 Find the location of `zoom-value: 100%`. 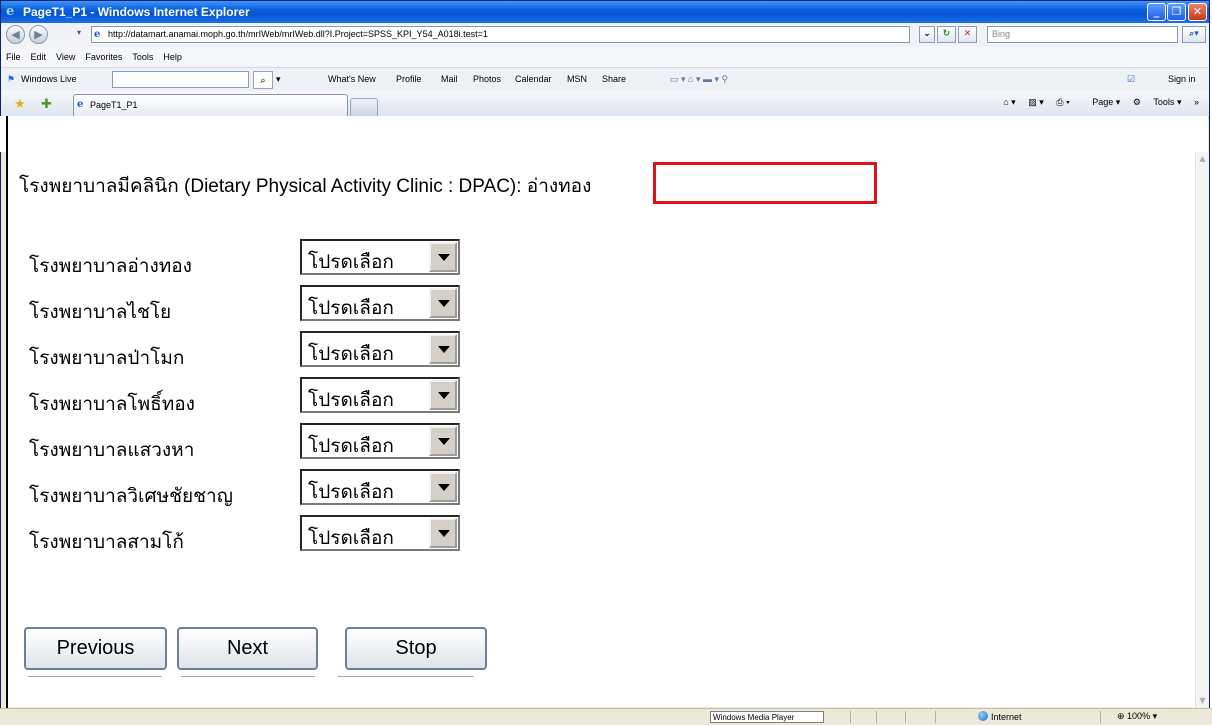

zoom-value: 100% is located at coordinates (1139, 716).